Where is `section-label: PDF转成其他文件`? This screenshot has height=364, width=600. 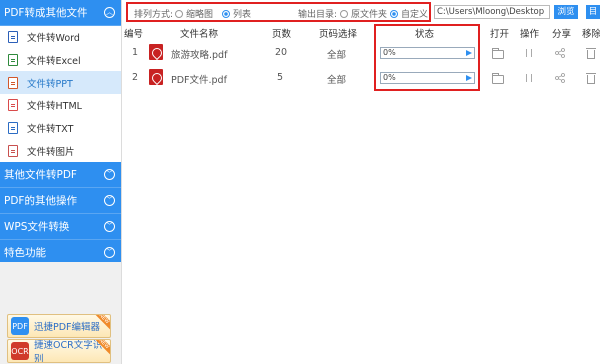 section-label: PDF转成其他文件 is located at coordinates (46, 13).